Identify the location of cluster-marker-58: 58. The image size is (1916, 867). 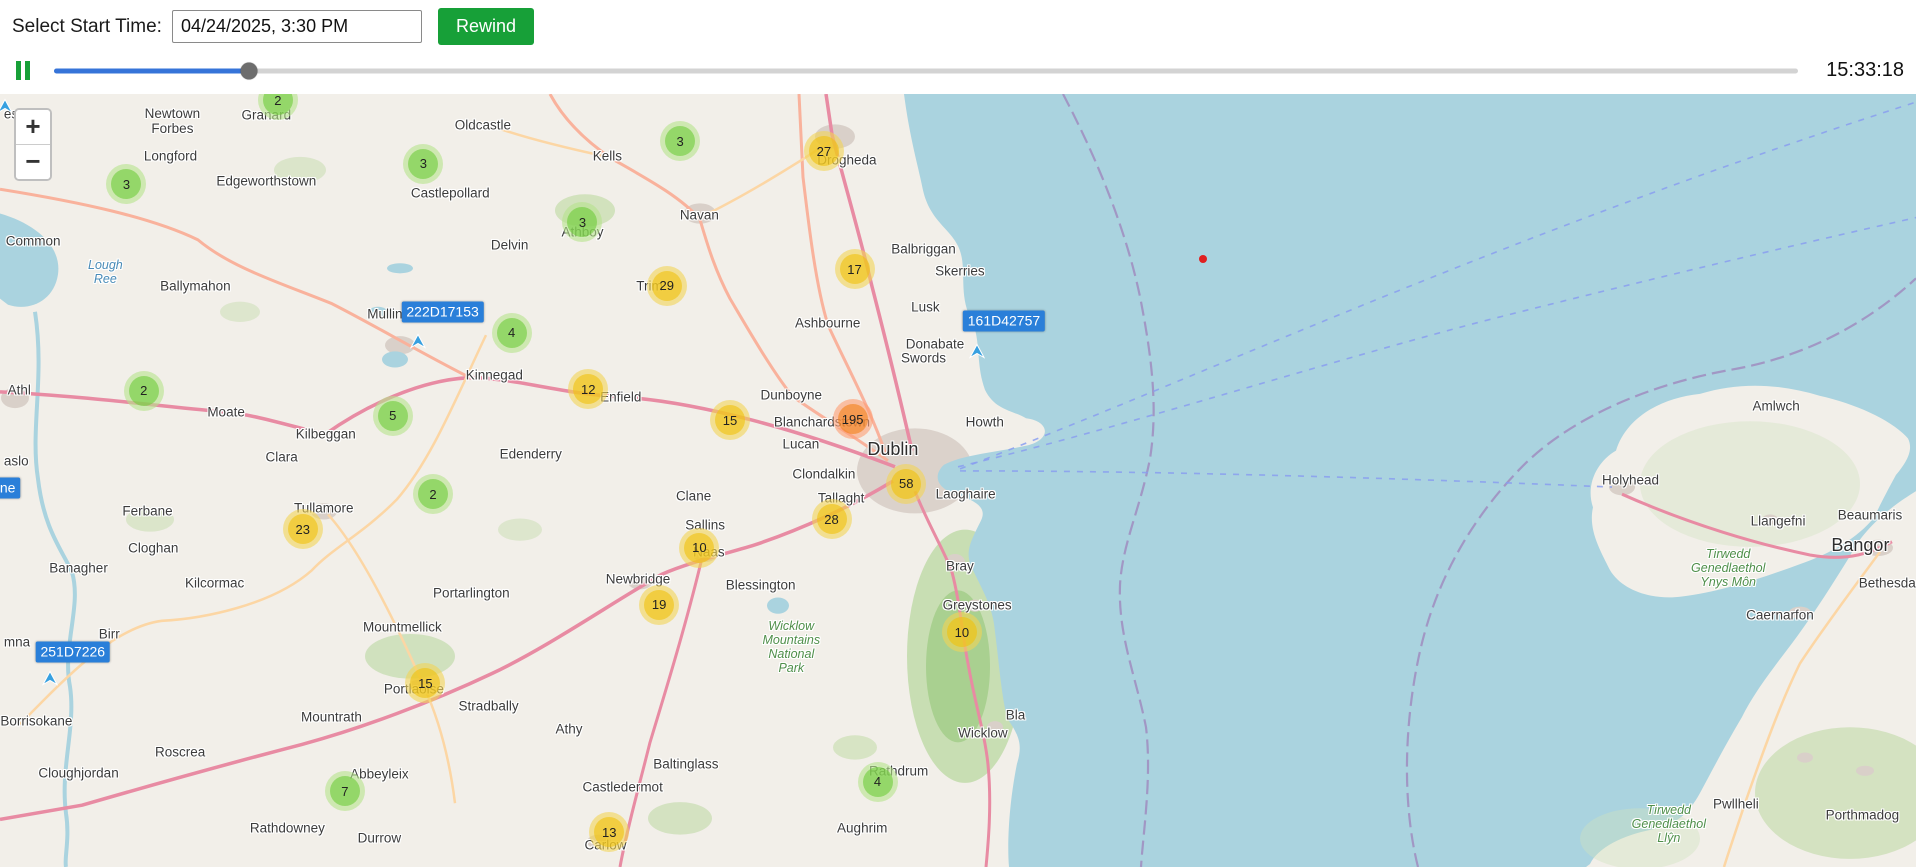
(906, 483).